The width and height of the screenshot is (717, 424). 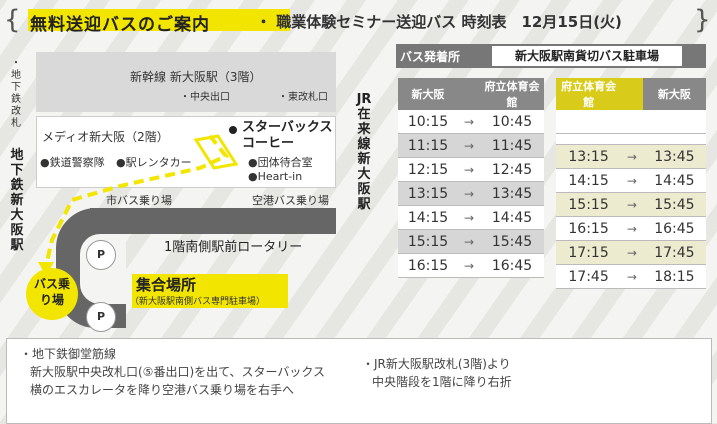 I want to click on jr-direction-2: 中央階段を1階に降り右折, so click(x=442, y=382).